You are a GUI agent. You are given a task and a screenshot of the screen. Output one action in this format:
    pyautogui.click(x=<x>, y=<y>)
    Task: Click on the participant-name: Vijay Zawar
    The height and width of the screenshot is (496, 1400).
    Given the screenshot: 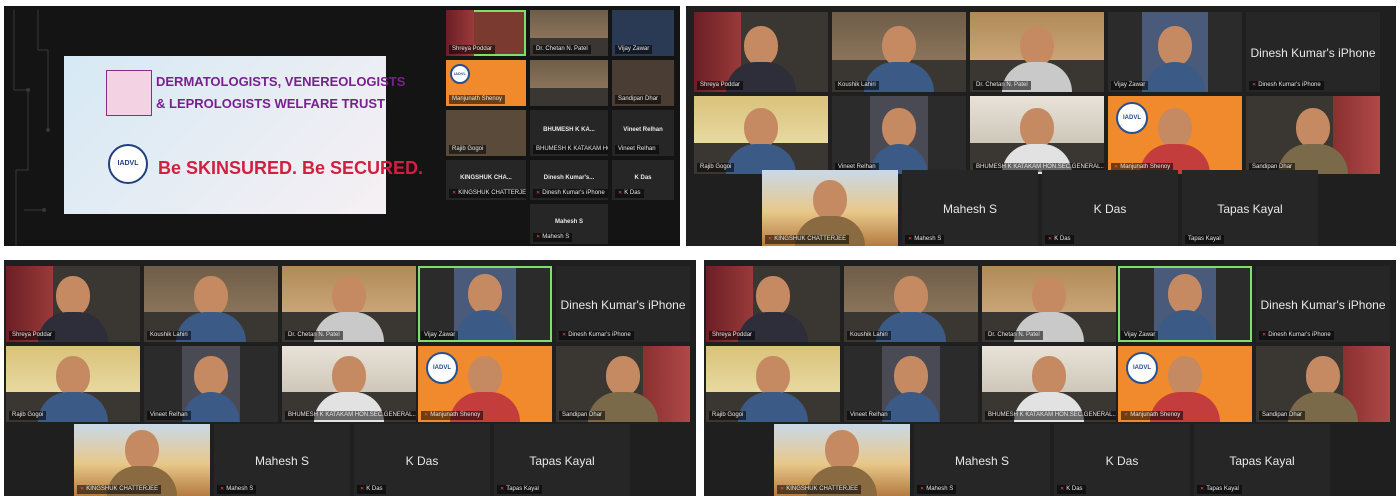 What is the action you would take?
    pyautogui.click(x=440, y=335)
    